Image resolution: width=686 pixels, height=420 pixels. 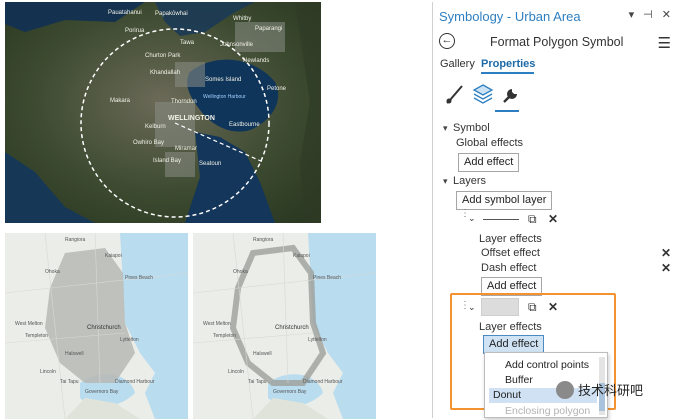 What do you see at coordinates (510, 253) in the screenshot?
I see `offset-effect-item: Offset effect` at bounding box center [510, 253].